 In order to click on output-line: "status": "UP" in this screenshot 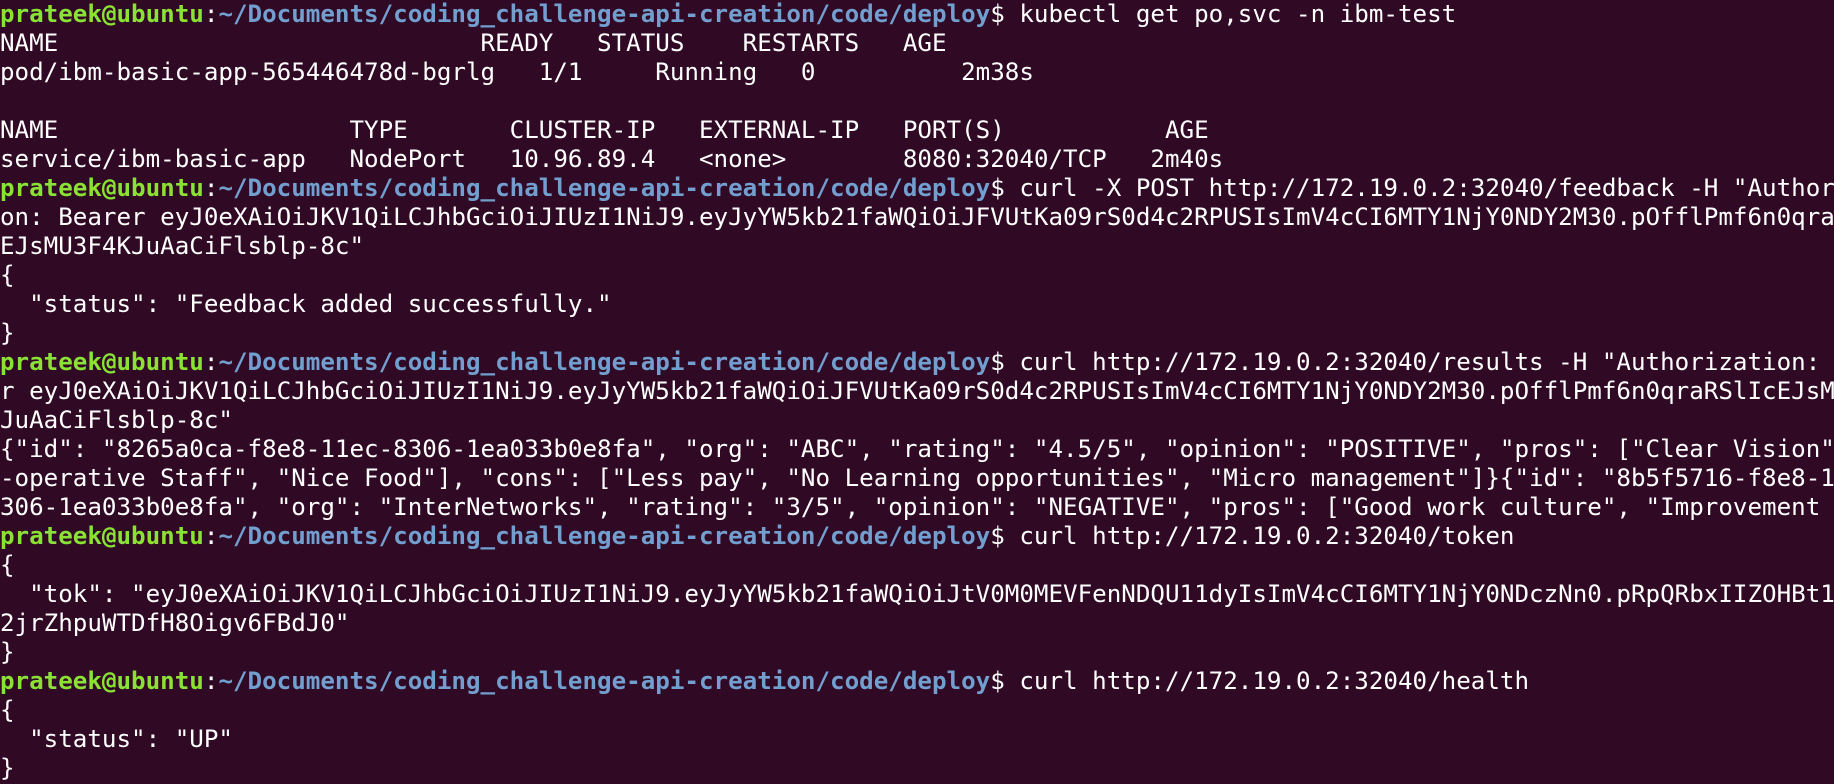, I will do `click(116, 739)`.